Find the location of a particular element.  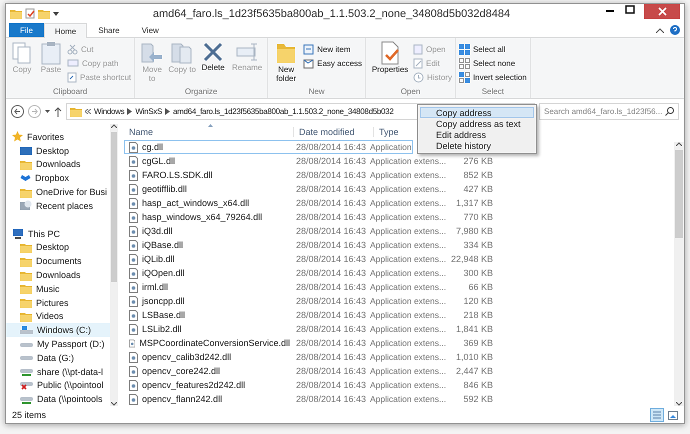

ribbon-tab: View is located at coordinates (150, 30).